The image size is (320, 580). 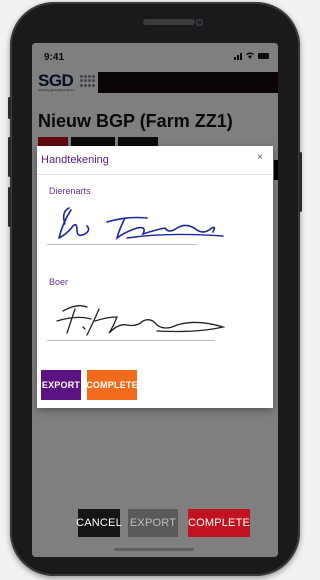 What do you see at coordinates (9, 108) in the screenshot?
I see `mute-switch` at bounding box center [9, 108].